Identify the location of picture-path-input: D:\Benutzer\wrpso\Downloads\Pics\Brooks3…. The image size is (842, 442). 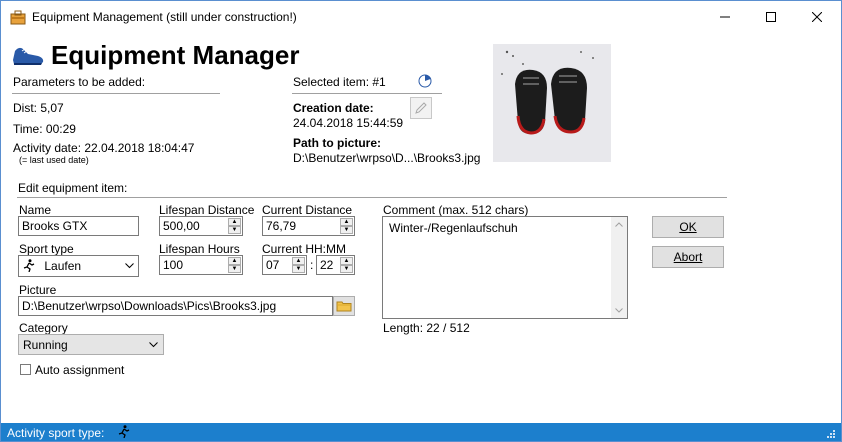
(175, 306).